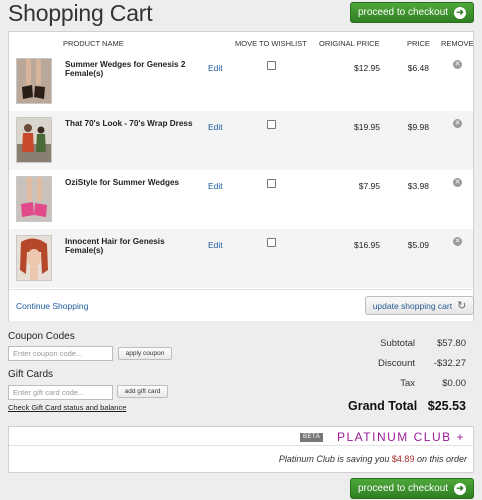 Image resolution: width=482 pixels, height=500 pixels. Describe the element at coordinates (418, 245) in the screenshot. I see `price: $5.09` at that location.